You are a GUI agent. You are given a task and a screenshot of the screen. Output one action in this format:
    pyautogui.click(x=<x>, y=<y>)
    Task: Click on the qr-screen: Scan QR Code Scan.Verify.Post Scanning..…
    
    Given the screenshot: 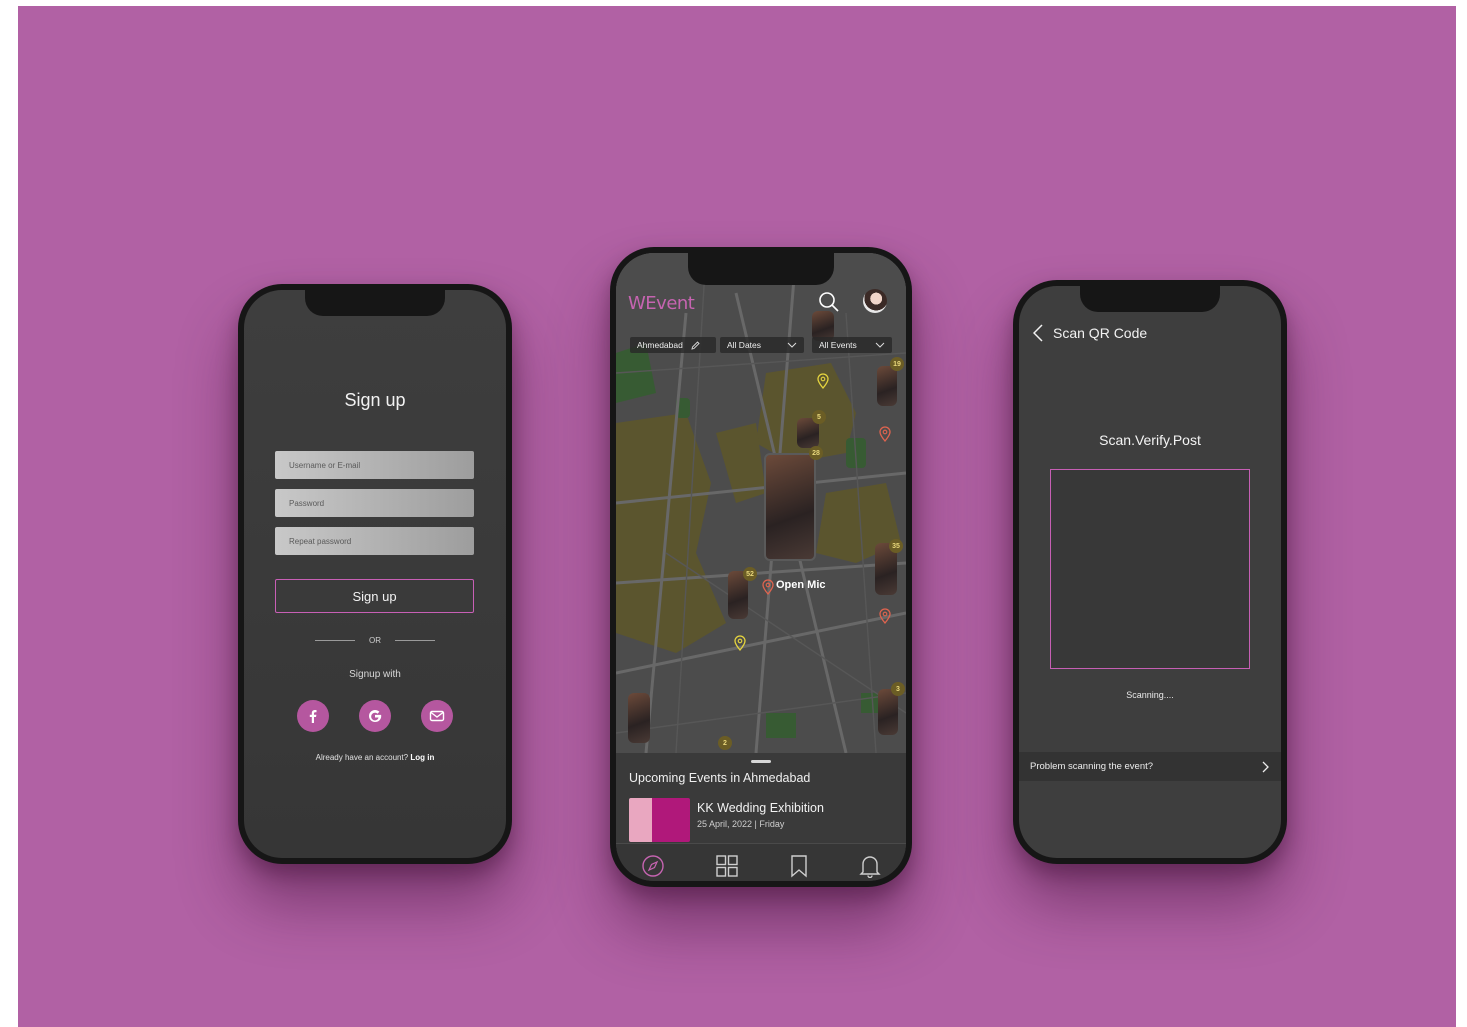 What is the action you would take?
    pyautogui.click(x=1150, y=572)
    